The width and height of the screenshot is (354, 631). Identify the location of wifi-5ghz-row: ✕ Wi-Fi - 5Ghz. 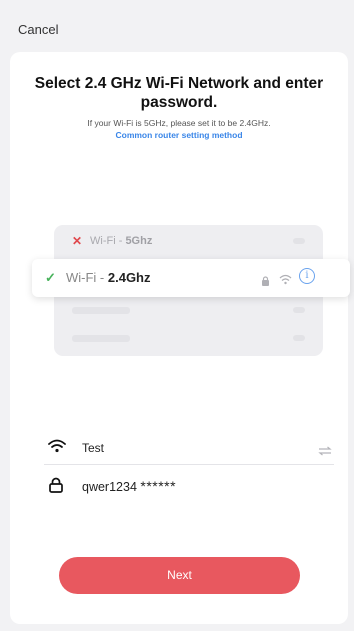
(188, 241).